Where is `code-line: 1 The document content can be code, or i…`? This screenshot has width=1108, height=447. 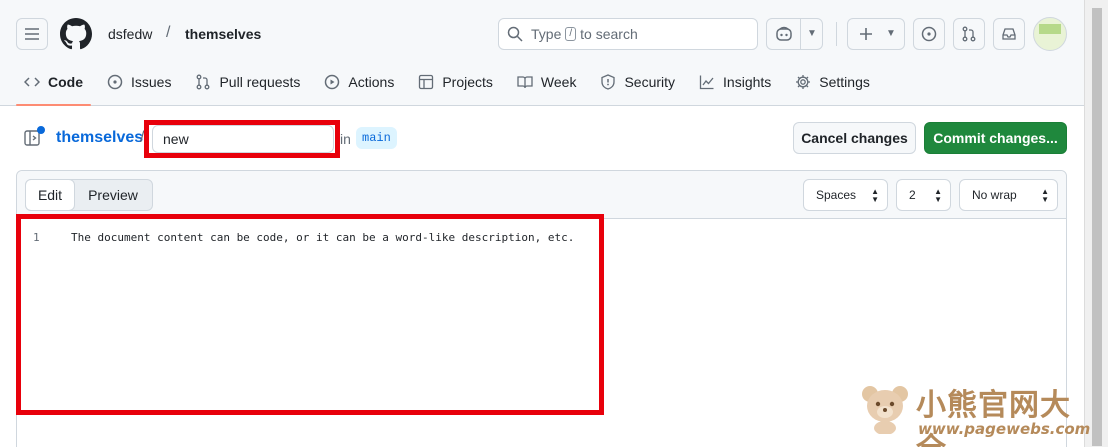
code-line: 1 The document content can be code, or i… is located at coordinates (303, 237).